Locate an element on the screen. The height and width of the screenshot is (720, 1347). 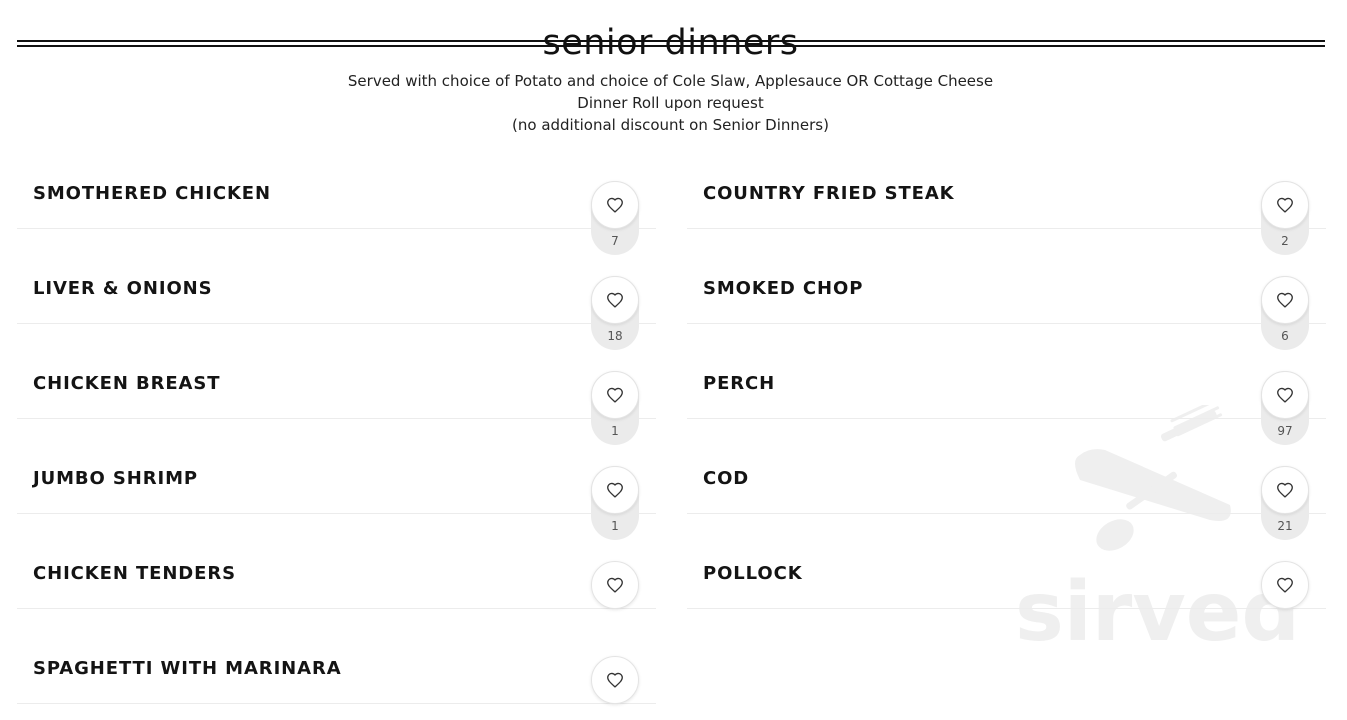
menu-item-name: CHICKEN TENDERS is located at coordinates (134, 573).